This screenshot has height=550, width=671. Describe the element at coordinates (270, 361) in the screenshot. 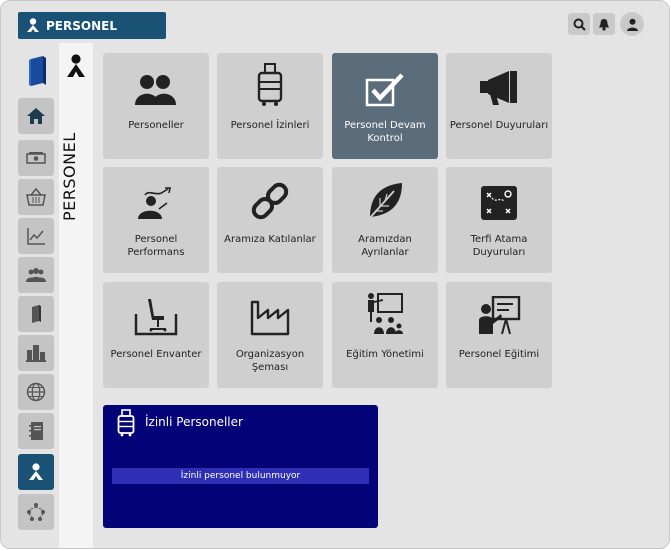

I see `tile-label: Organizasyon Şeması` at that location.